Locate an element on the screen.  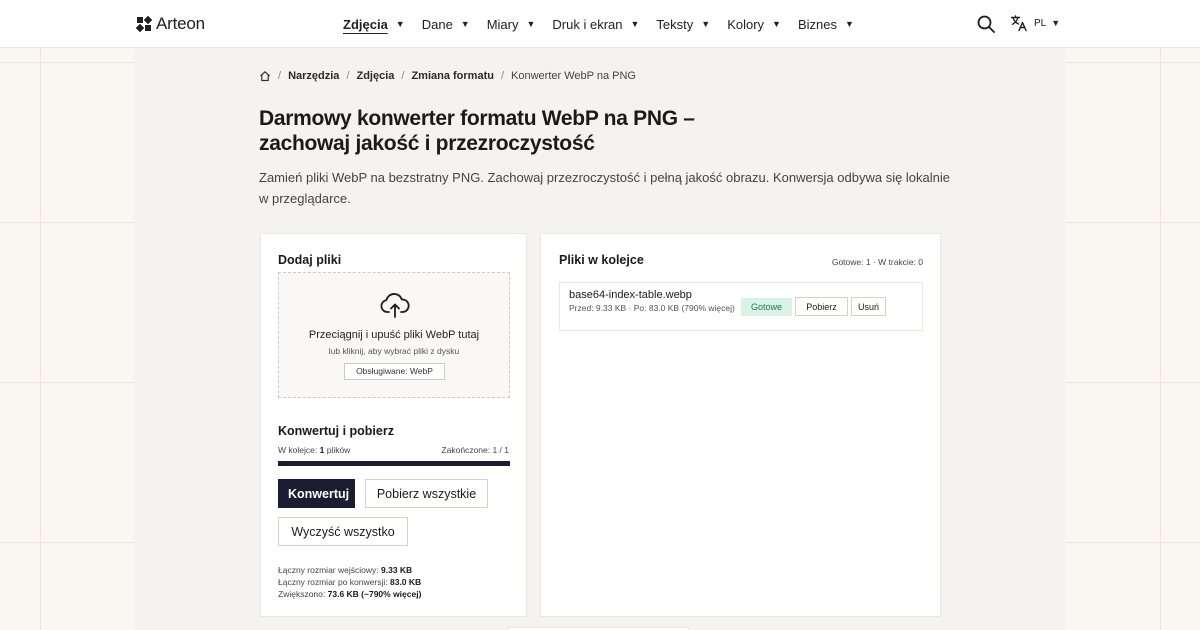
size-diff-value: 73.6 KB (~790% więcej) is located at coordinates (374, 594).